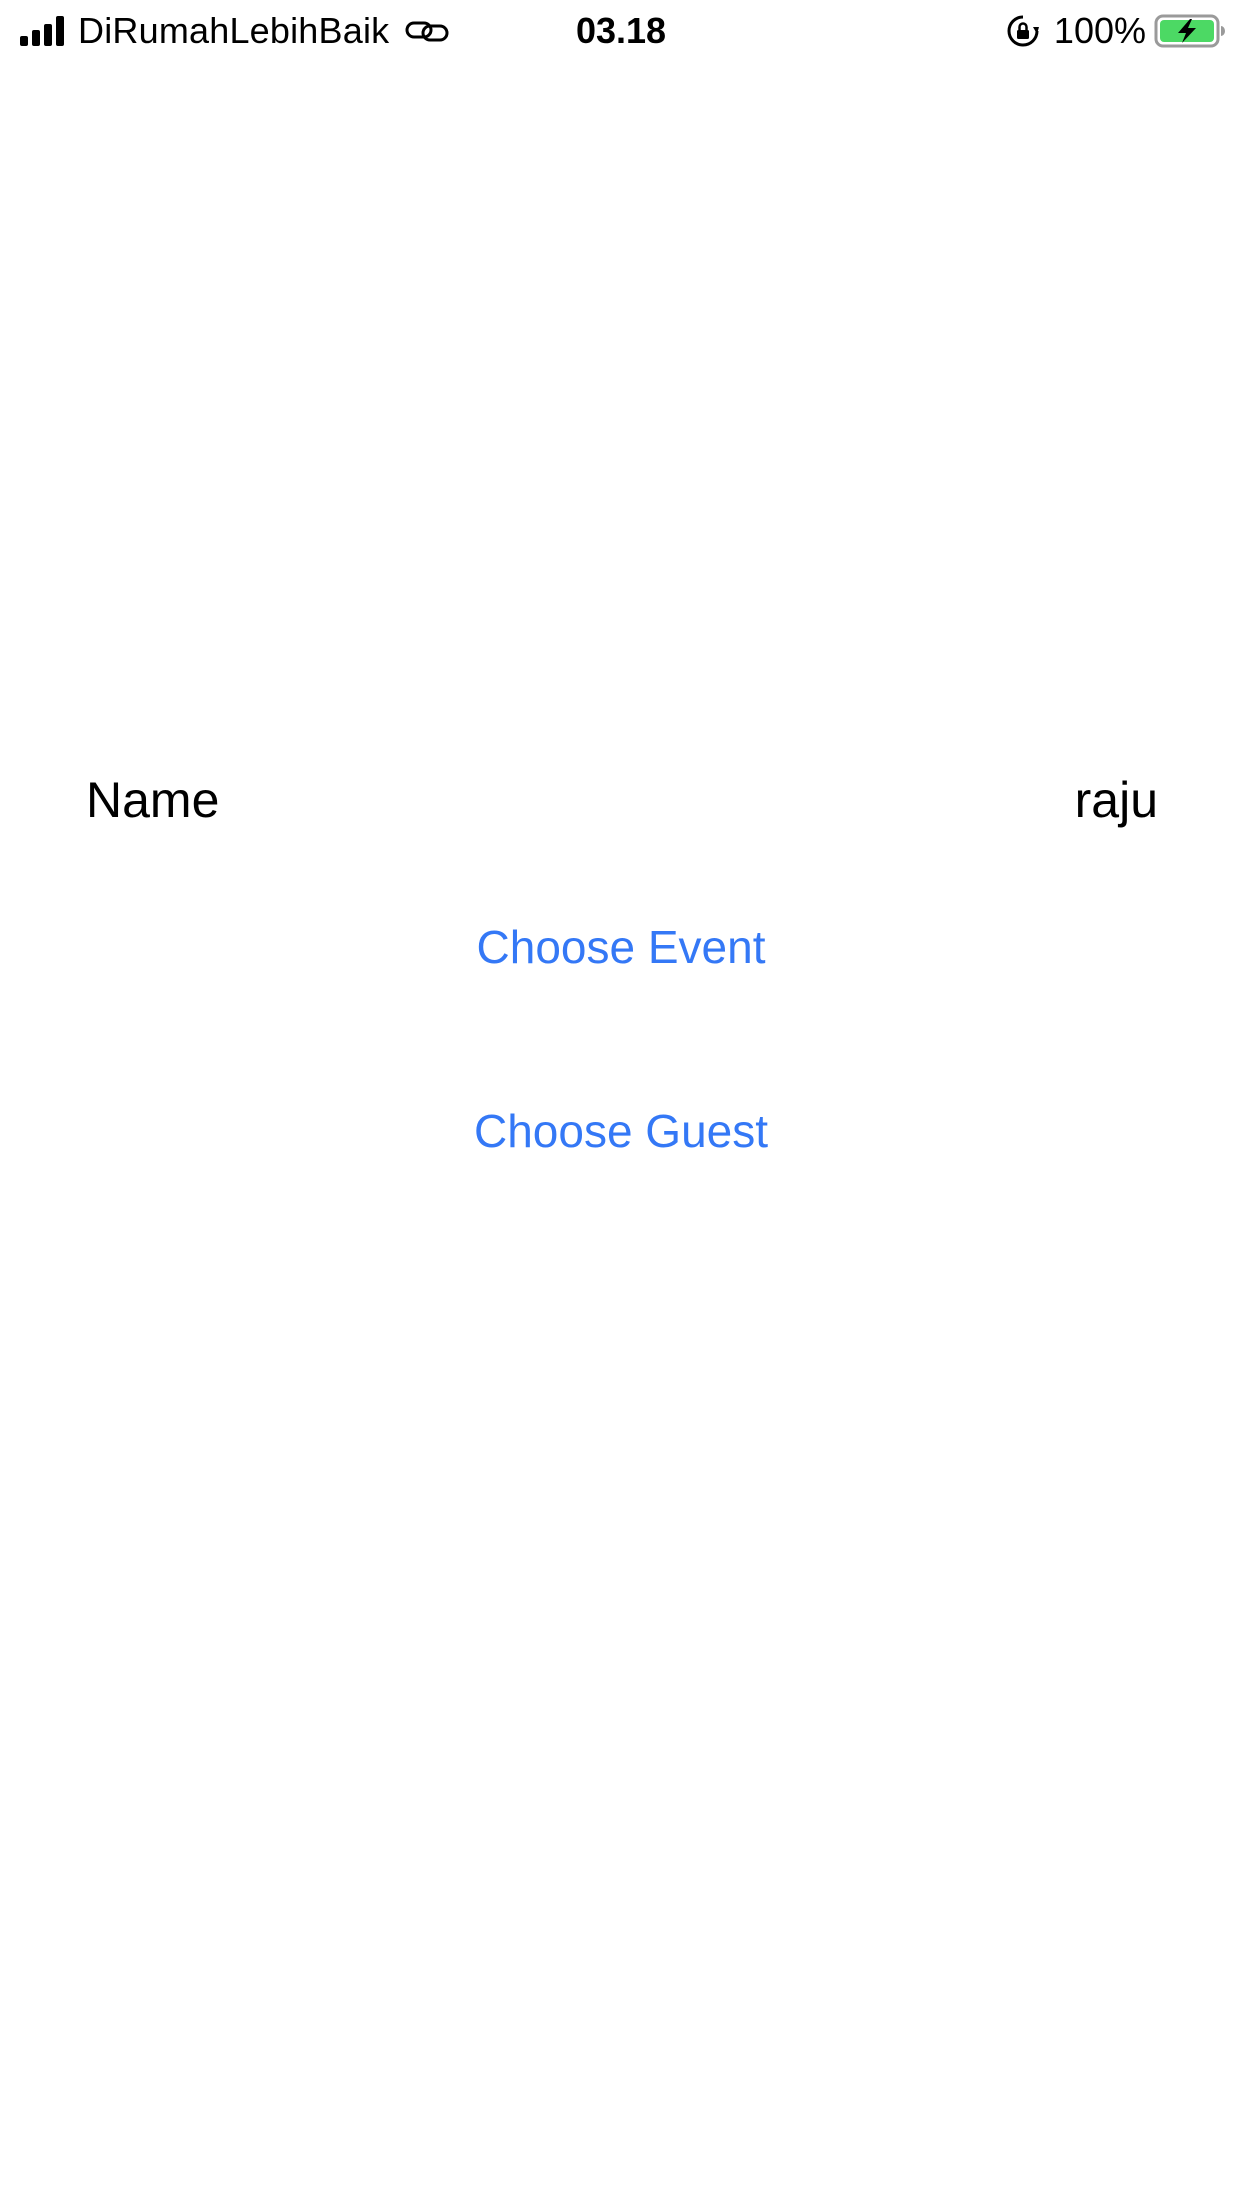  What do you see at coordinates (427, 31) in the screenshot?
I see `link-icon` at bounding box center [427, 31].